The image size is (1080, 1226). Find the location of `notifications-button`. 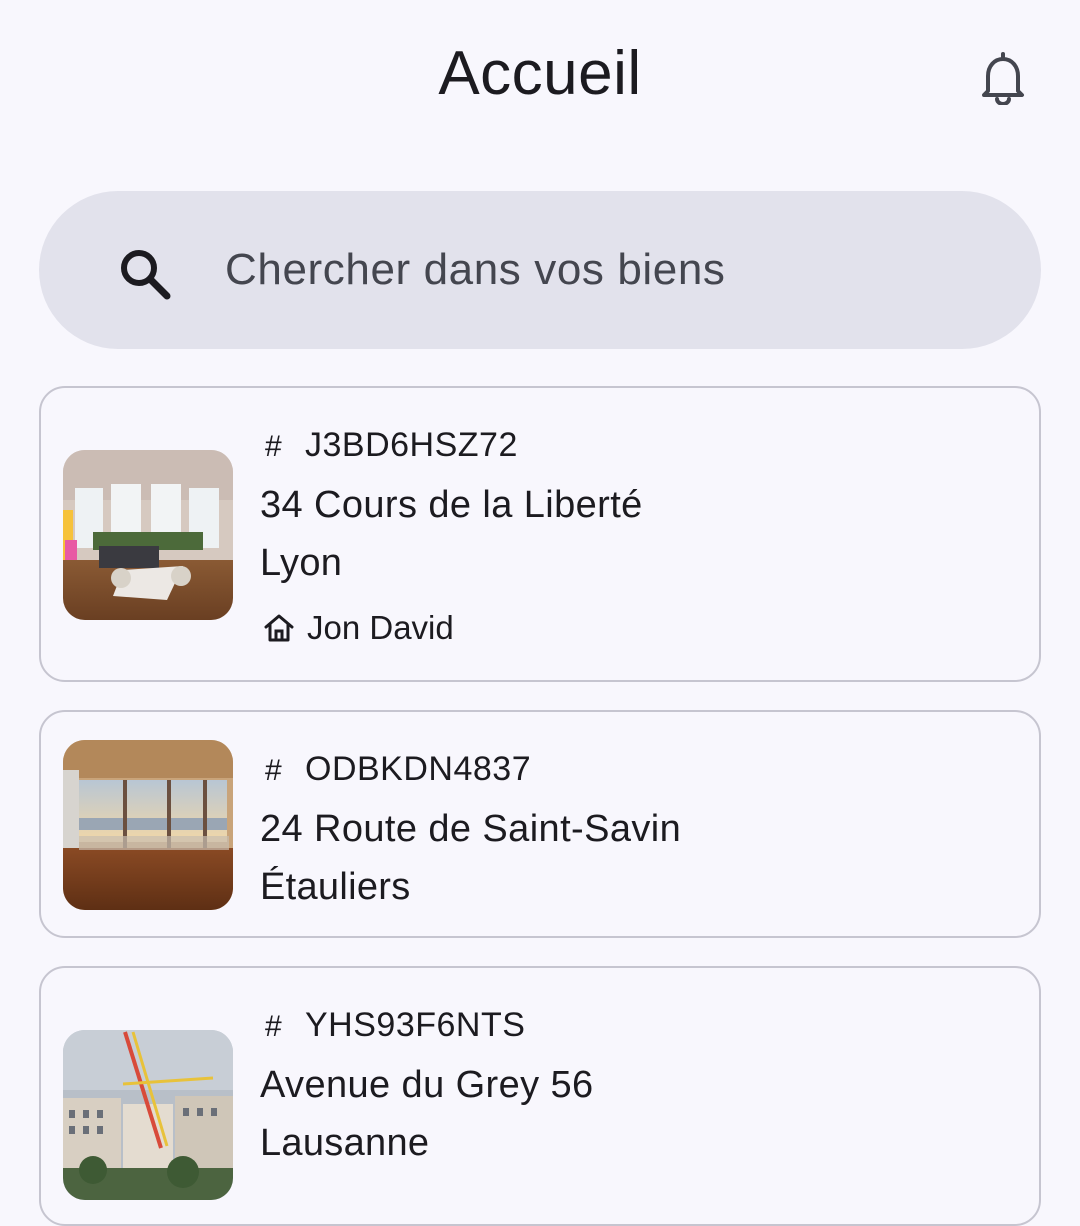

notifications-button is located at coordinates (1003, 78).